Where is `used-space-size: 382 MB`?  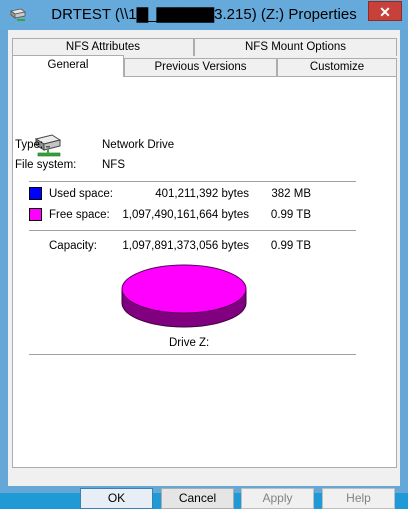
used-space-size: 382 MB is located at coordinates (291, 194).